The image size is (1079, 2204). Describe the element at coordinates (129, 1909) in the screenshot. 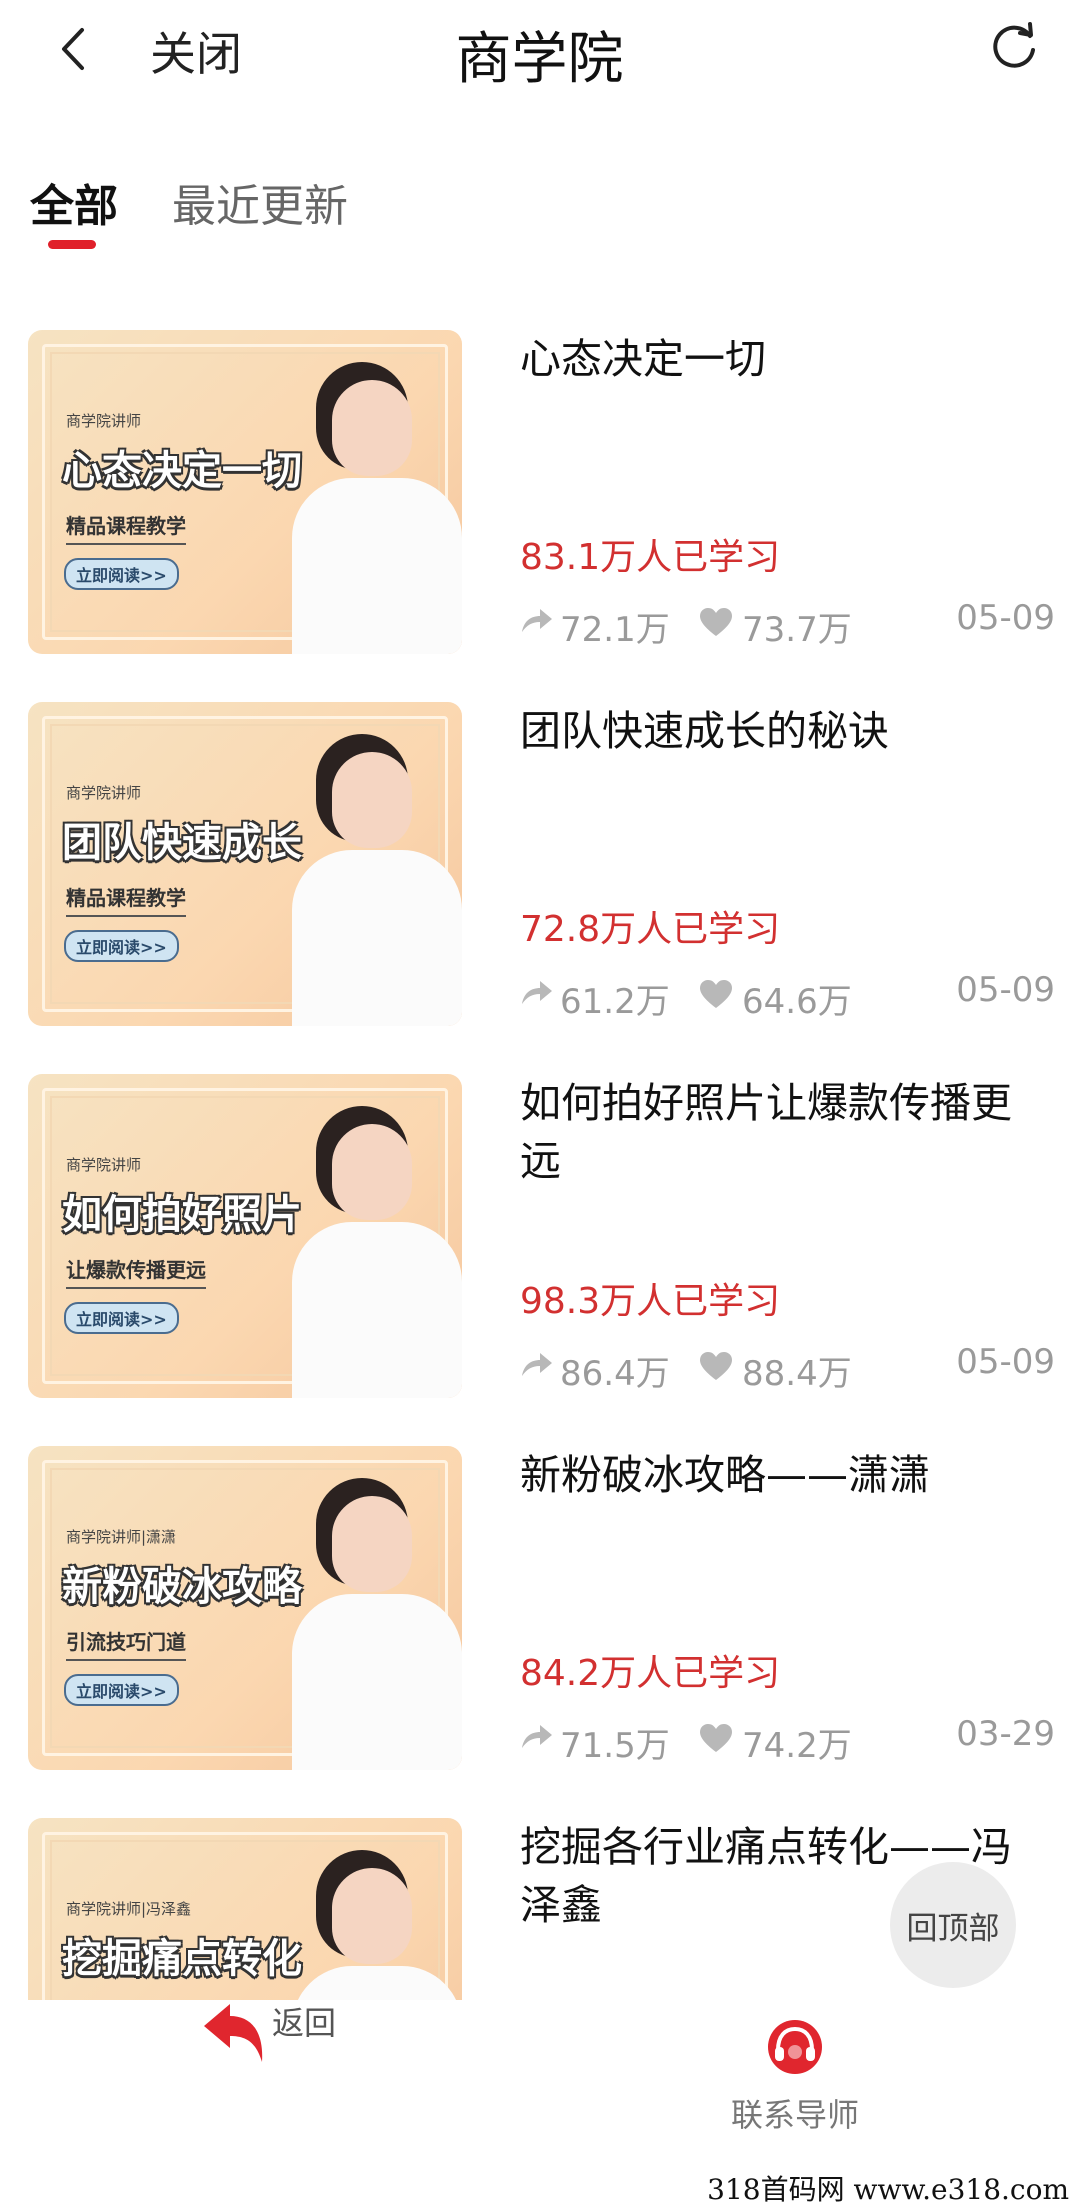

I see `thumbnail-tag: 商学院讲师|冯泽鑫` at that location.